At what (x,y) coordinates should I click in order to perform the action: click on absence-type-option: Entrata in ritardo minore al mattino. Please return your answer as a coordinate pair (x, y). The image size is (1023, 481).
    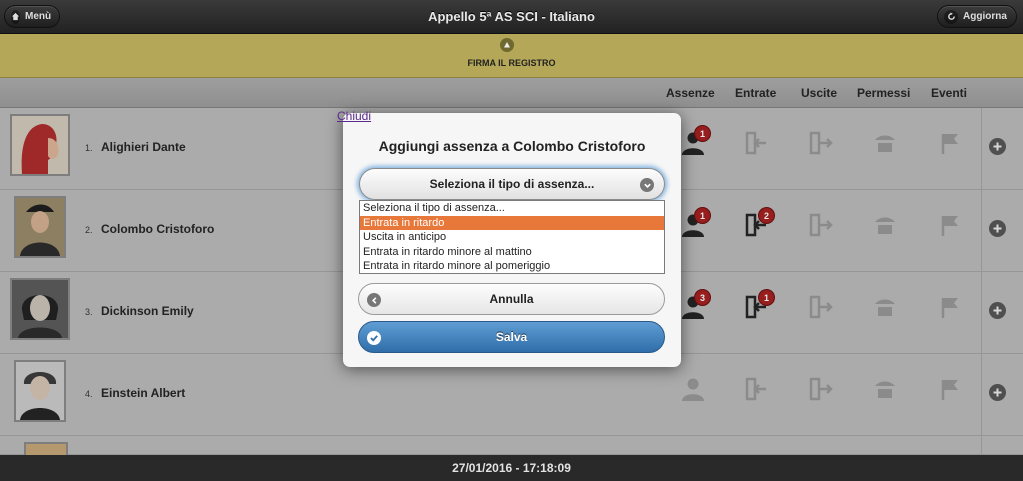
    Looking at the image, I should click on (512, 252).